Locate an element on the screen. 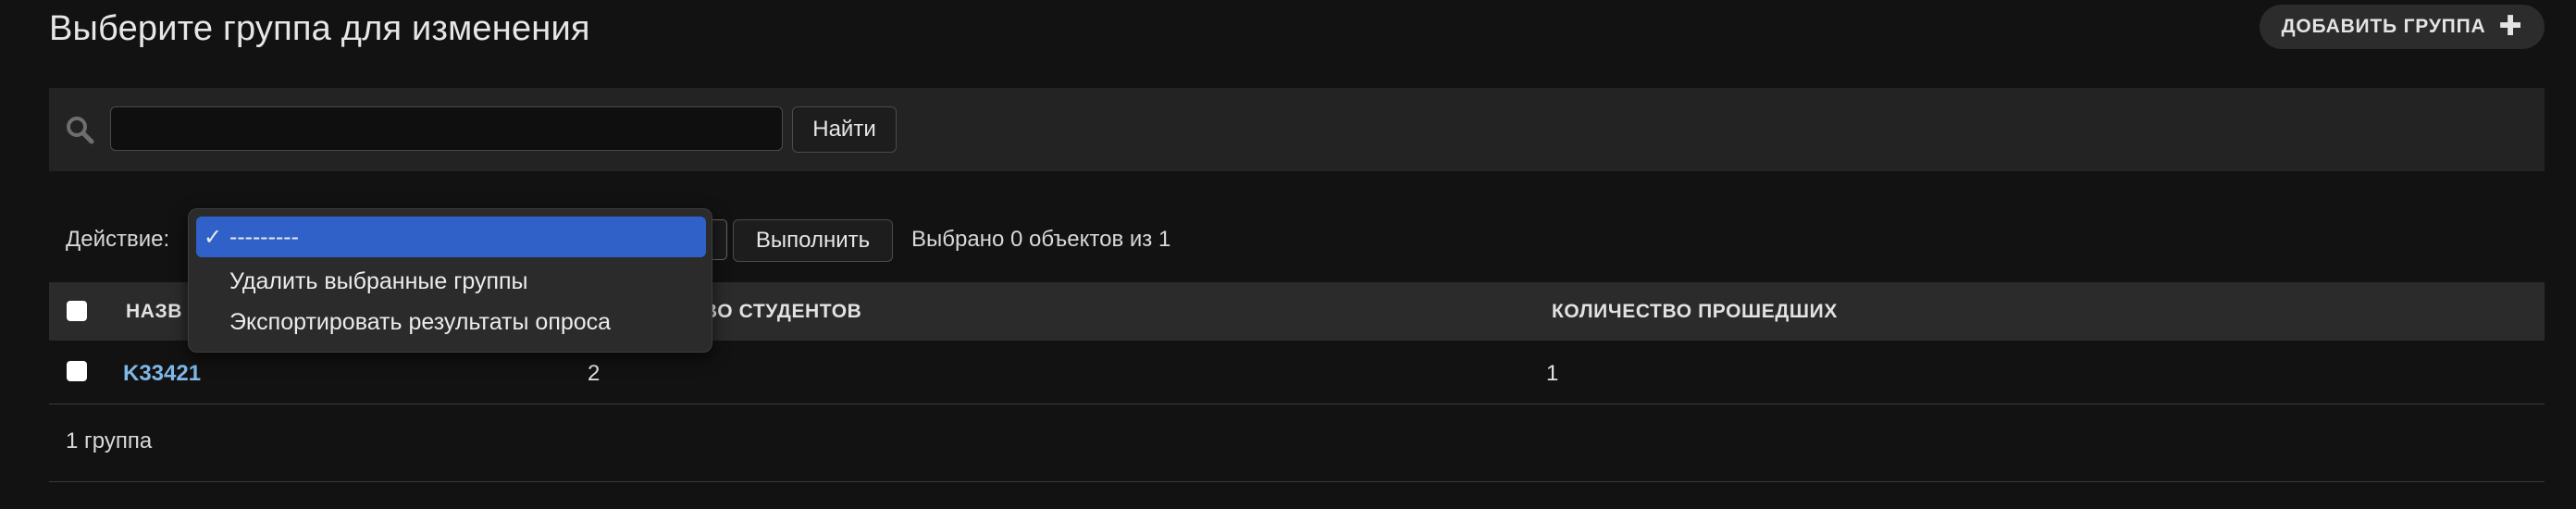 Image resolution: width=2576 pixels, height=509 pixels. selection-counter: Выбрано 0 объектов из 1 is located at coordinates (1041, 239).